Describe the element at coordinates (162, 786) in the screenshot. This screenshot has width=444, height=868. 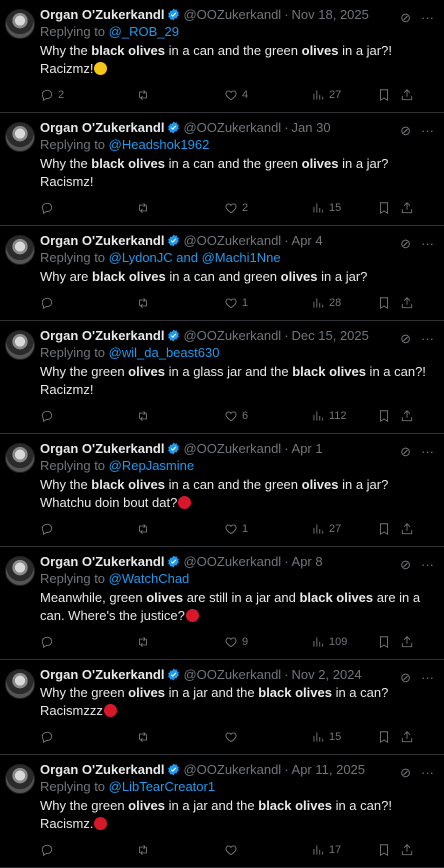
I see `mention-link: @LibTearCreator1` at that location.